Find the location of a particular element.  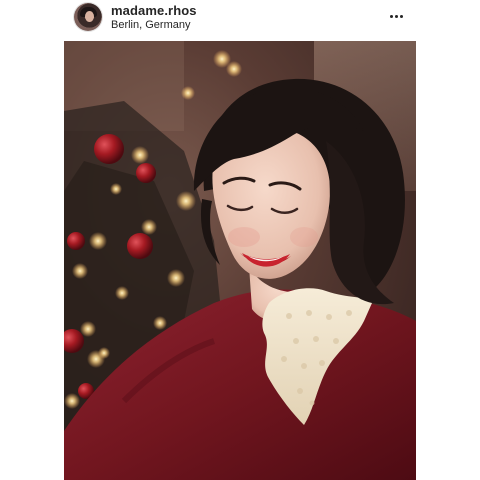

profile-avatar is located at coordinates (88, 17).